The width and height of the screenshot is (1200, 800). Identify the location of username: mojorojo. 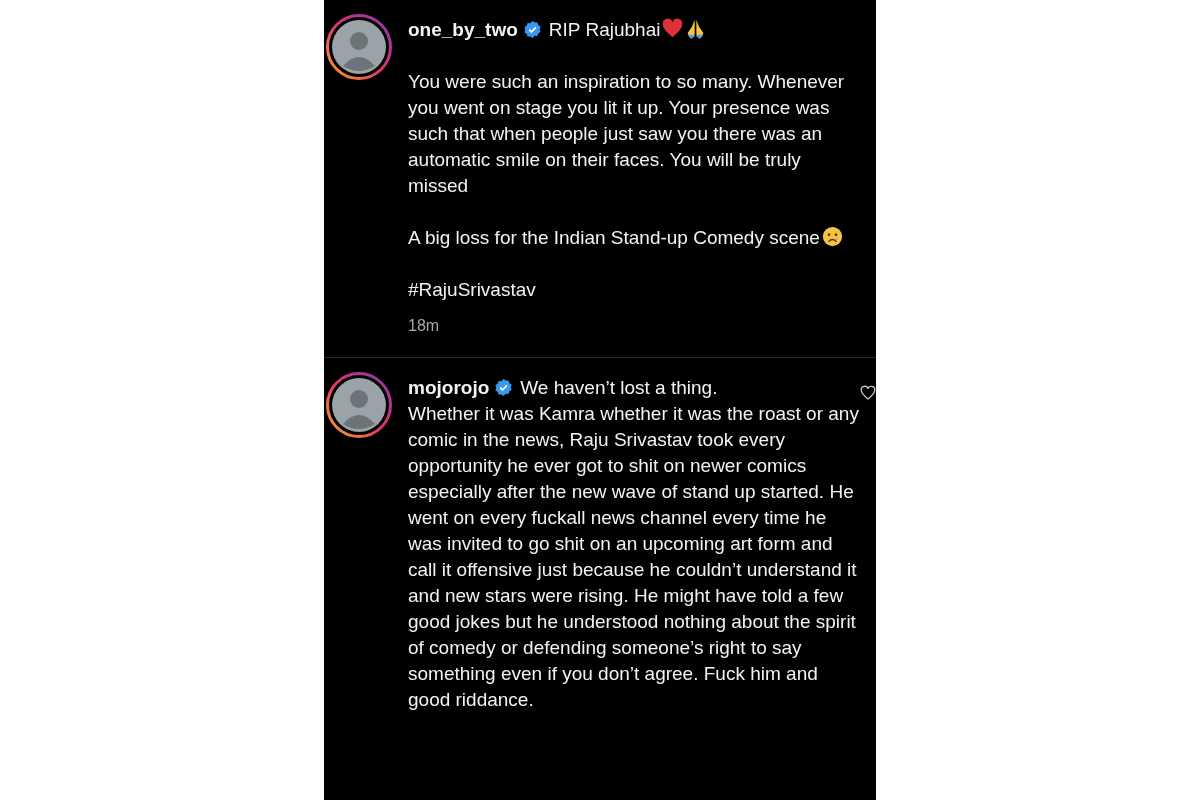
(449, 387).